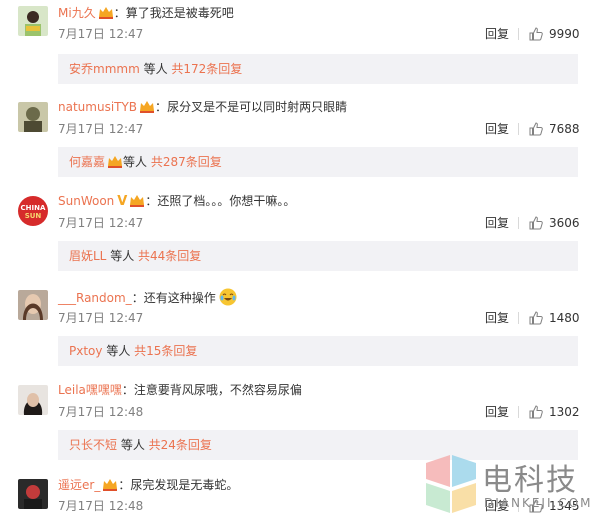 This screenshot has width=597, height=518. Describe the element at coordinates (179, 298) in the screenshot. I see `comment-text: 还有这种操作` at that location.